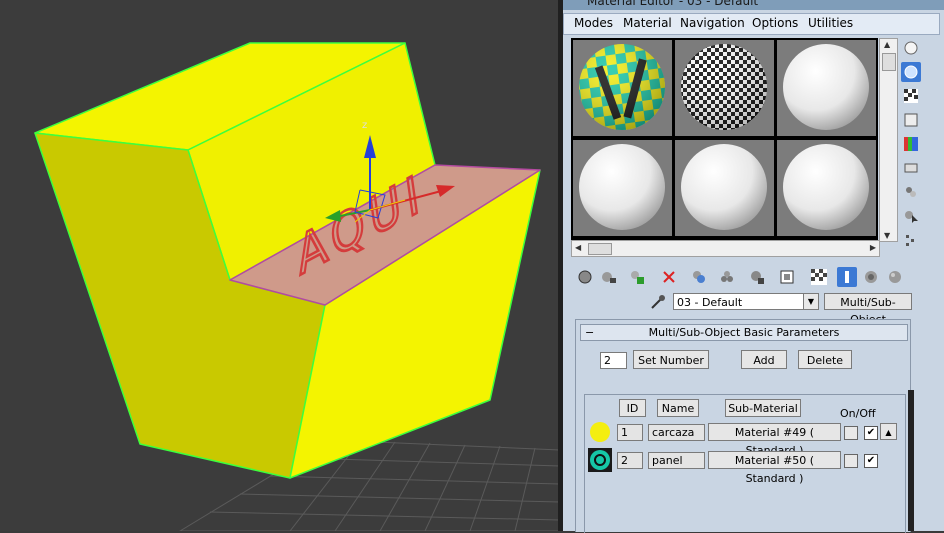 The image size is (944, 533). I want to click on collapse-icon: −, so click(589, 332).